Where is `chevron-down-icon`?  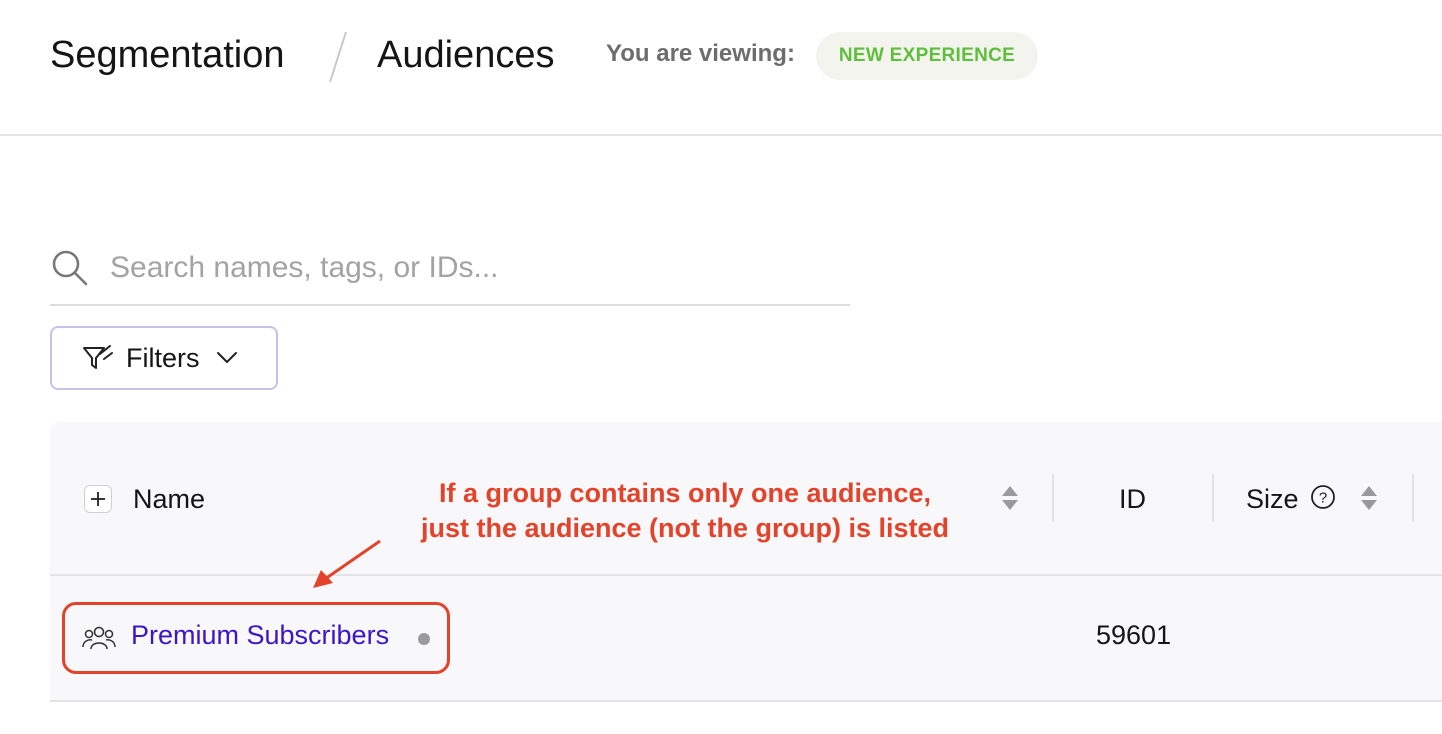
chevron-down-icon is located at coordinates (226, 357).